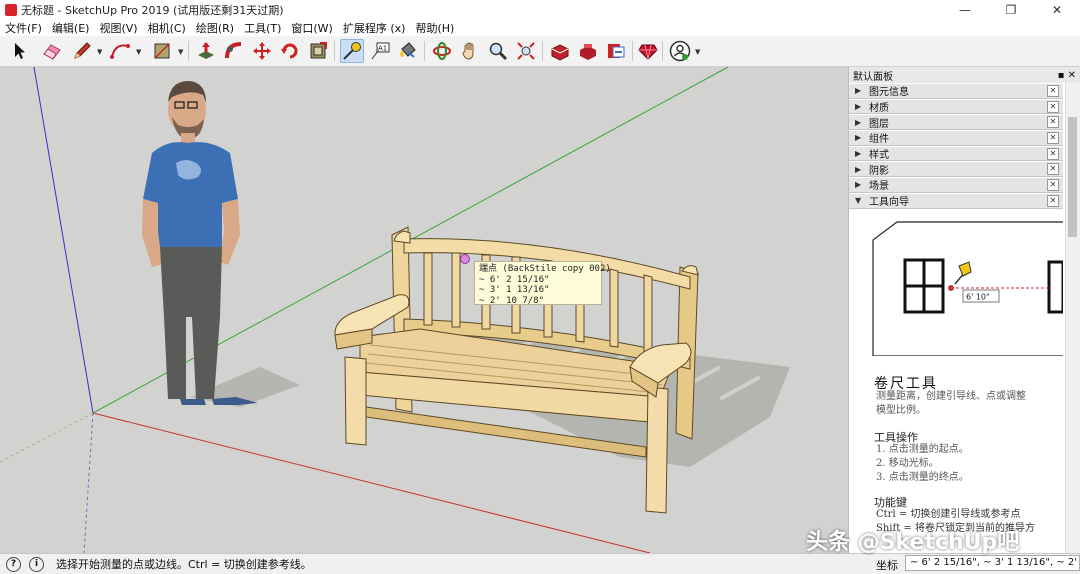 The width and height of the screenshot is (1080, 574). What do you see at coordinates (167, 28) in the screenshot?
I see `menu-camera: 相机(C)` at bounding box center [167, 28].